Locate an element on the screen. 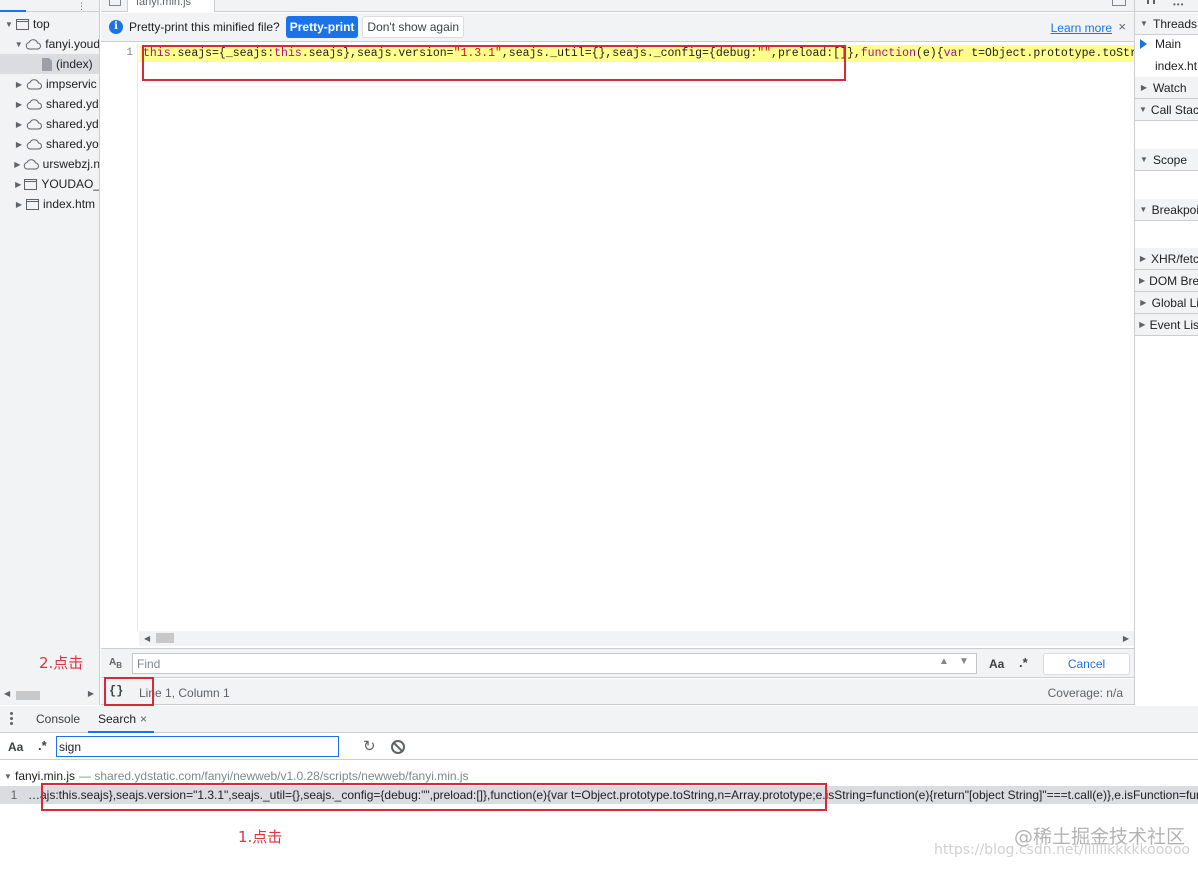  pretty-print-button: Pretty-print is located at coordinates (322, 27).